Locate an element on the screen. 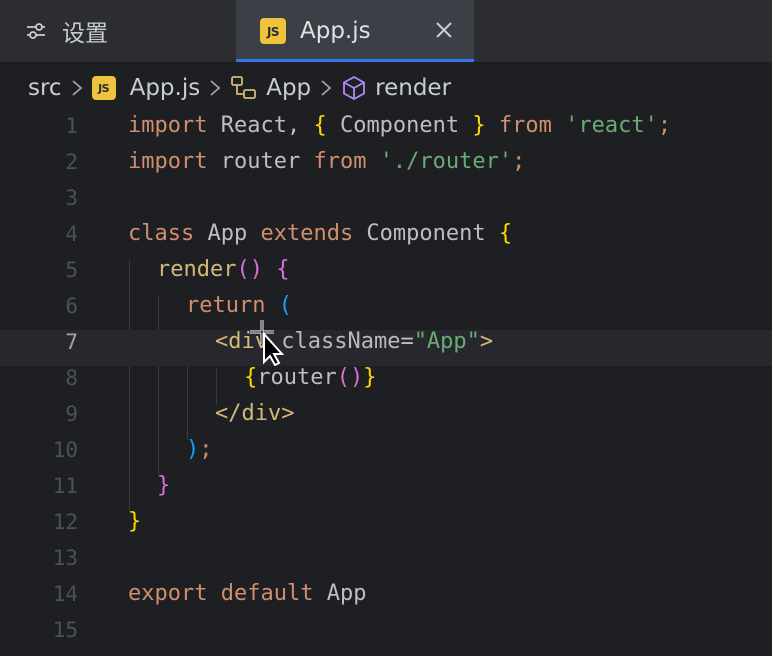  tab-app-js: JS App.js is located at coordinates (355, 31).